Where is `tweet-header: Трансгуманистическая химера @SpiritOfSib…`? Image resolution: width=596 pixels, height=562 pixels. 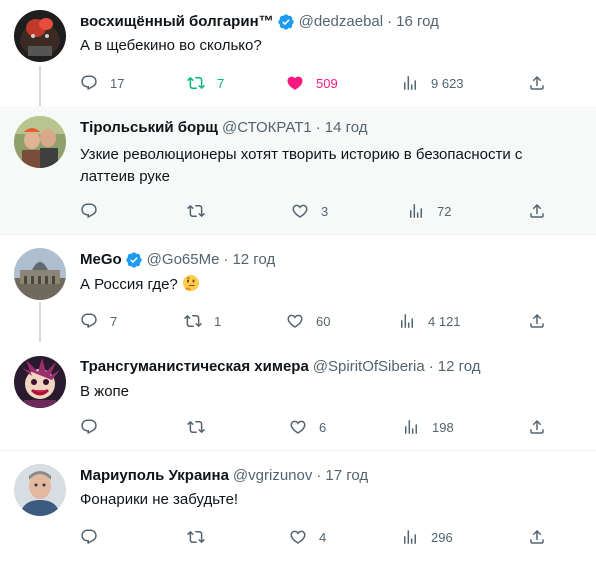
tweet-header: Трансгуманистическая химера @SpiritOfSib… is located at coordinates (280, 367).